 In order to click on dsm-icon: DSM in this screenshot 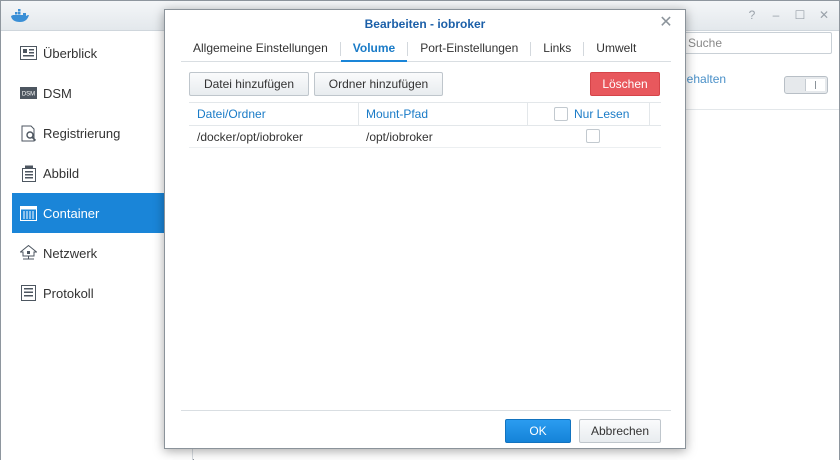, I will do `click(28, 93)`.